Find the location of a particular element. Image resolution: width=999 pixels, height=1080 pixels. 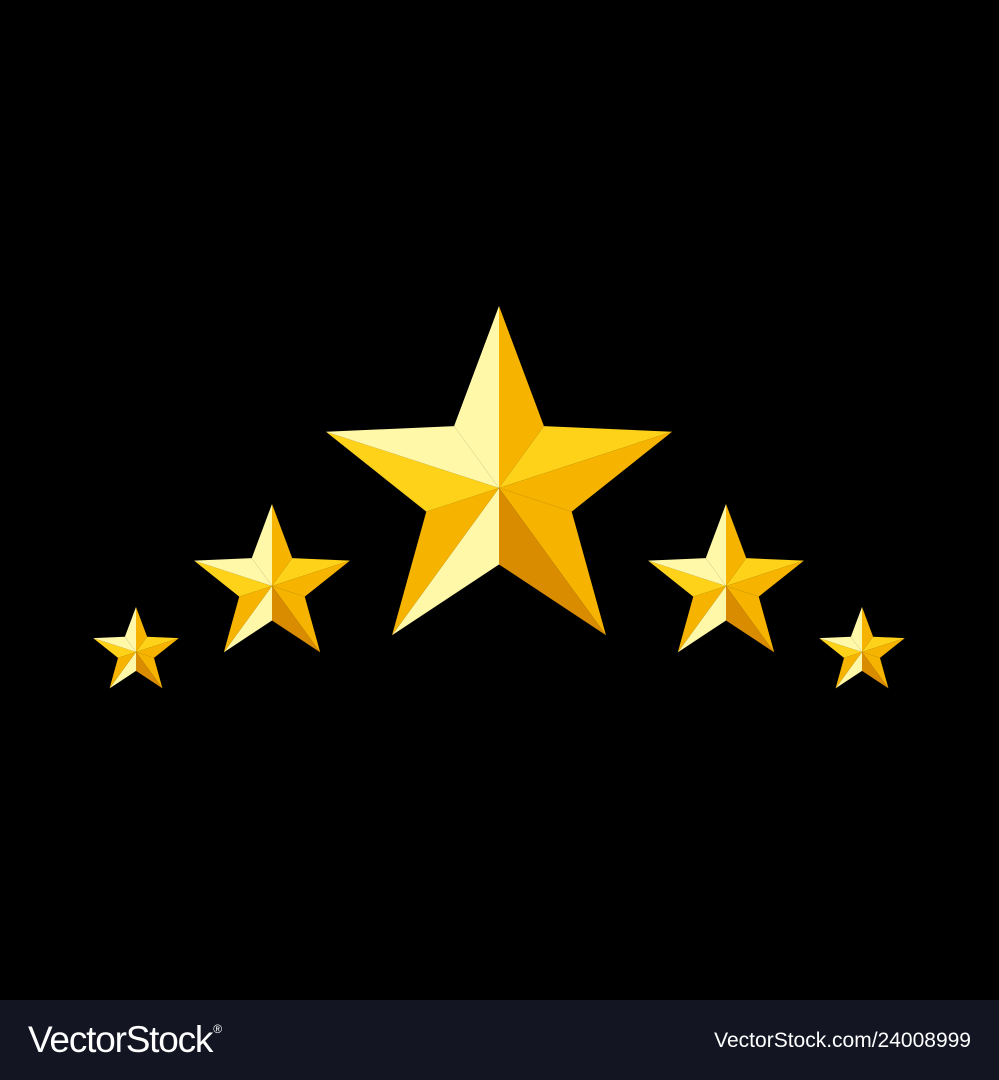

brand-name: VectorStock is located at coordinates (120, 1039).